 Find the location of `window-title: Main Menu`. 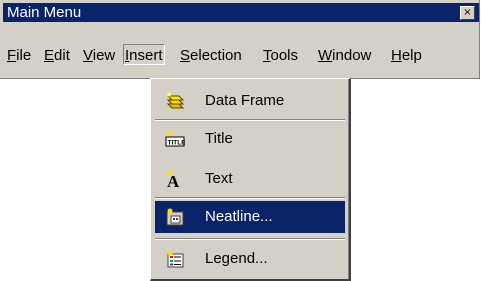

window-title: Main Menu is located at coordinates (44, 12).